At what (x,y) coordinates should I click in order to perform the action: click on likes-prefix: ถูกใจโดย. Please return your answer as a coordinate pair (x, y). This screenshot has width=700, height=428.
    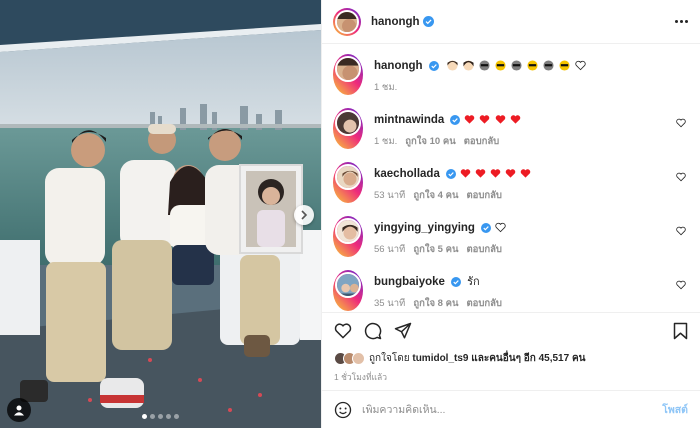
    Looking at the image, I should click on (389, 358).